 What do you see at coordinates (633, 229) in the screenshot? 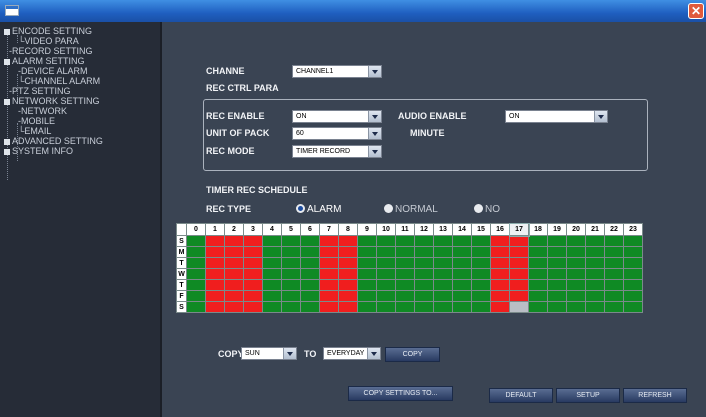
I see `hour-header: 23` at bounding box center [633, 229].